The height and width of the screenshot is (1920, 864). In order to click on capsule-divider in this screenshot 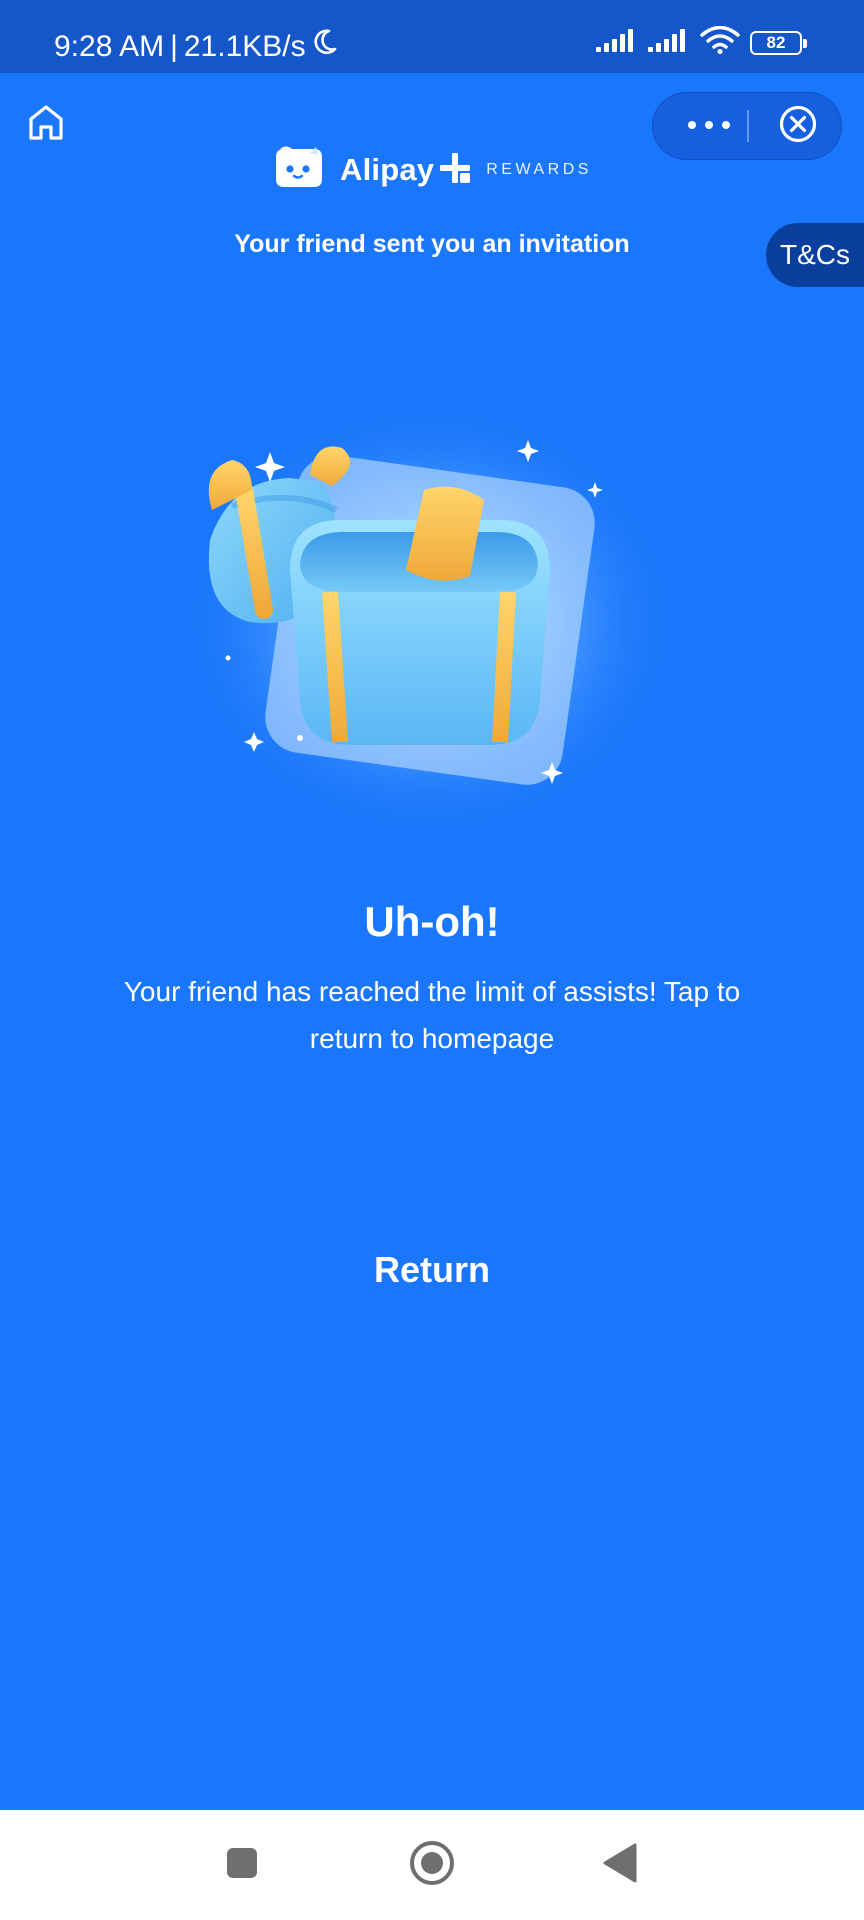, I will do `click(748, 126)`.